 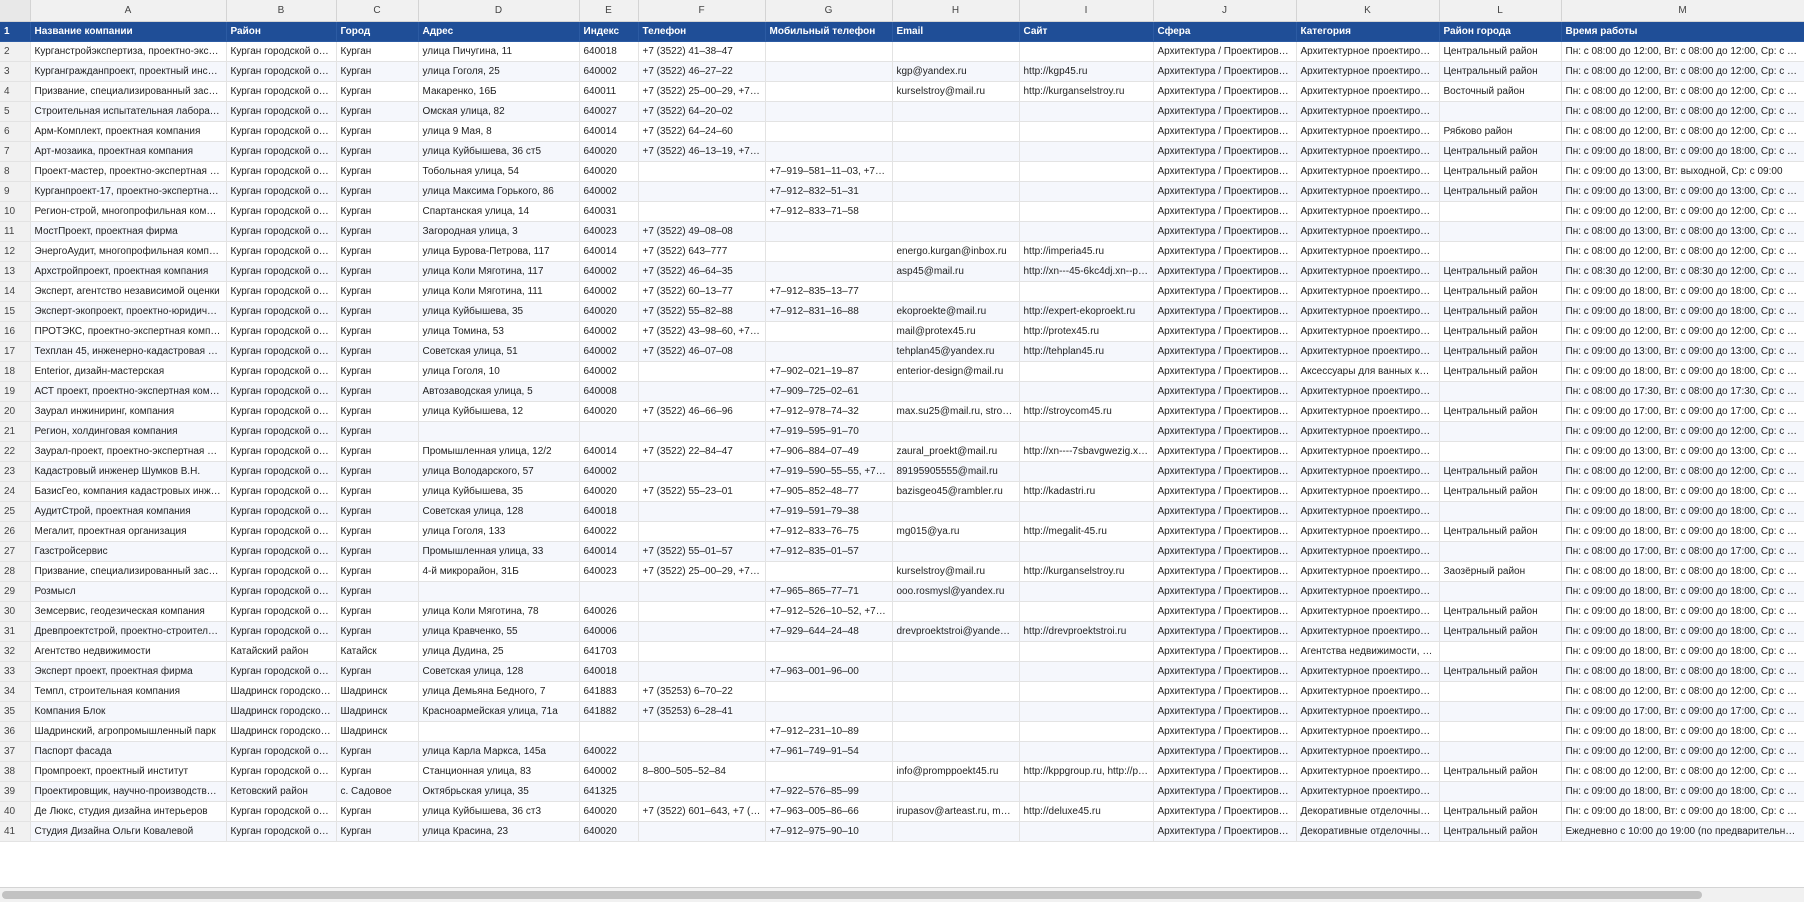 I want to click on row-number: 25, so click(x=15, y=511).